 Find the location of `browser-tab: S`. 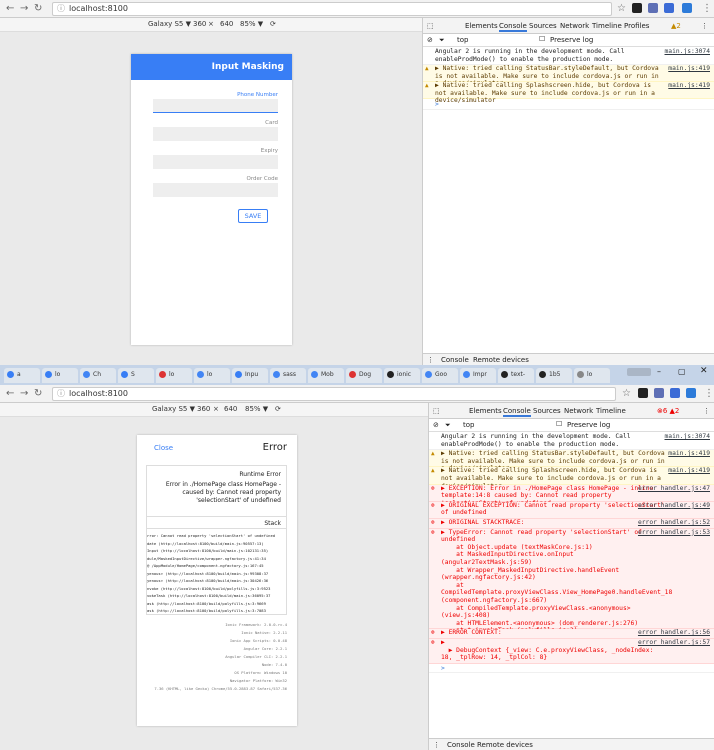

browser-tab: S is located at coordinates (136, 375).